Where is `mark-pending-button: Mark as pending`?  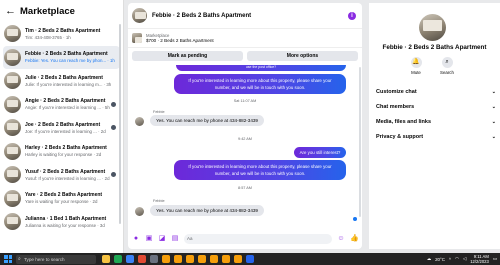 mark-pending-button: Mark as pending is located at coordinates (187, 56).